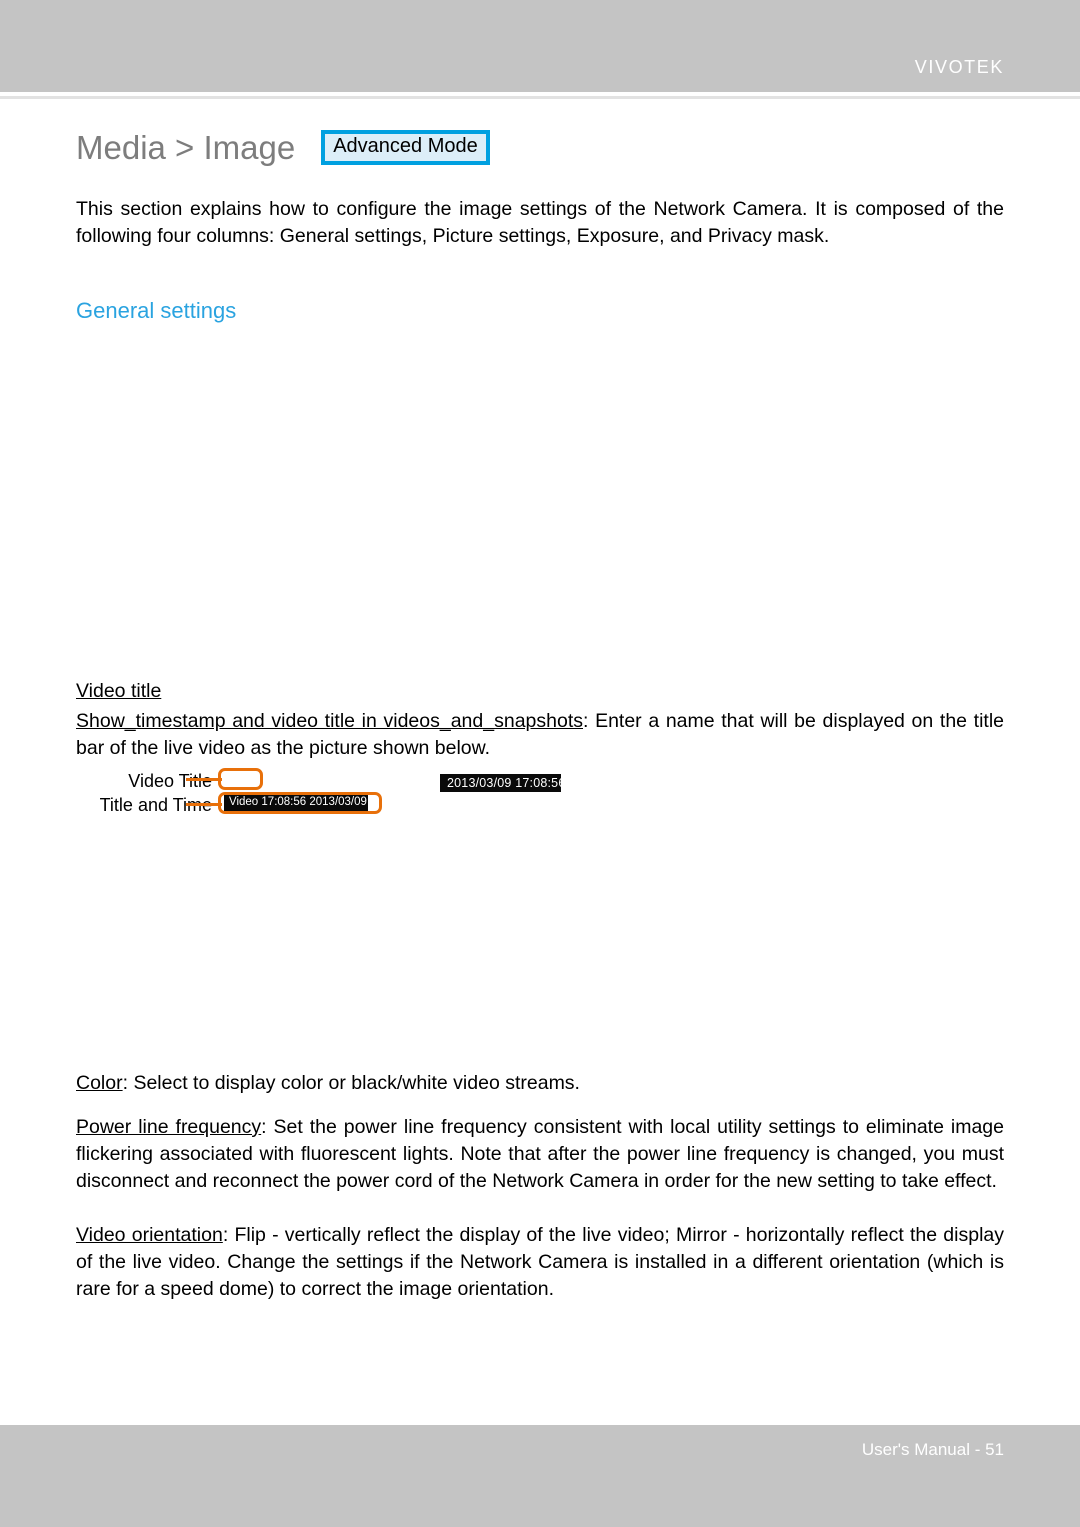 Image resolution: width=1080 pixels, height=1527 pixels. I want to click on advanced-mode-badge: Advanced Mode, so click(405, 147).